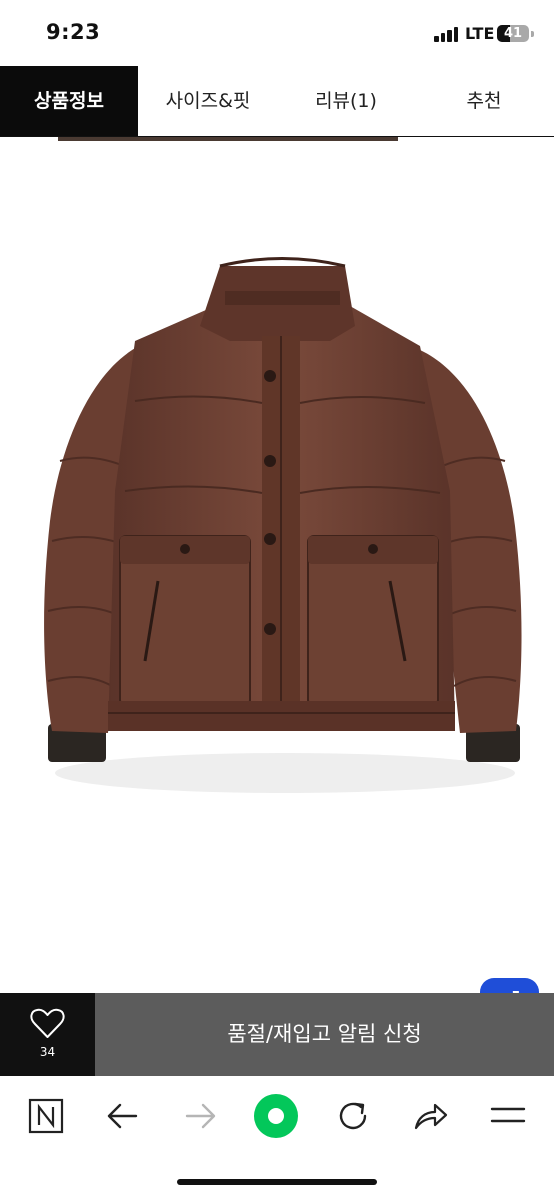 Image resolution: width=554 pixels, height=1200 pixels. What do you see at coordinates (123, 1116) in the screenshot?
I see `back-arrow-icon` at bounding box center [123, 1116].